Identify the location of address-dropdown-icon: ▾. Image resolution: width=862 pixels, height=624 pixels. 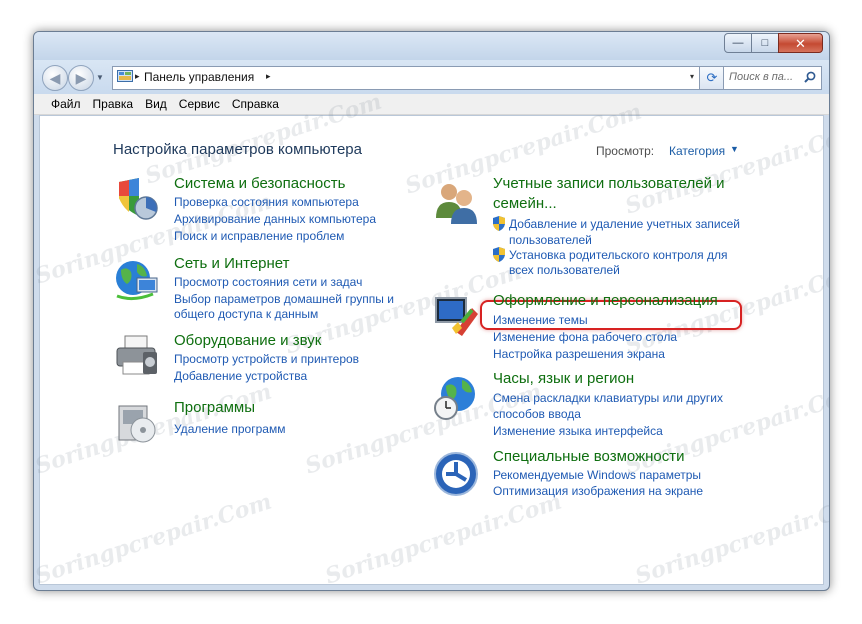
(692, 76).